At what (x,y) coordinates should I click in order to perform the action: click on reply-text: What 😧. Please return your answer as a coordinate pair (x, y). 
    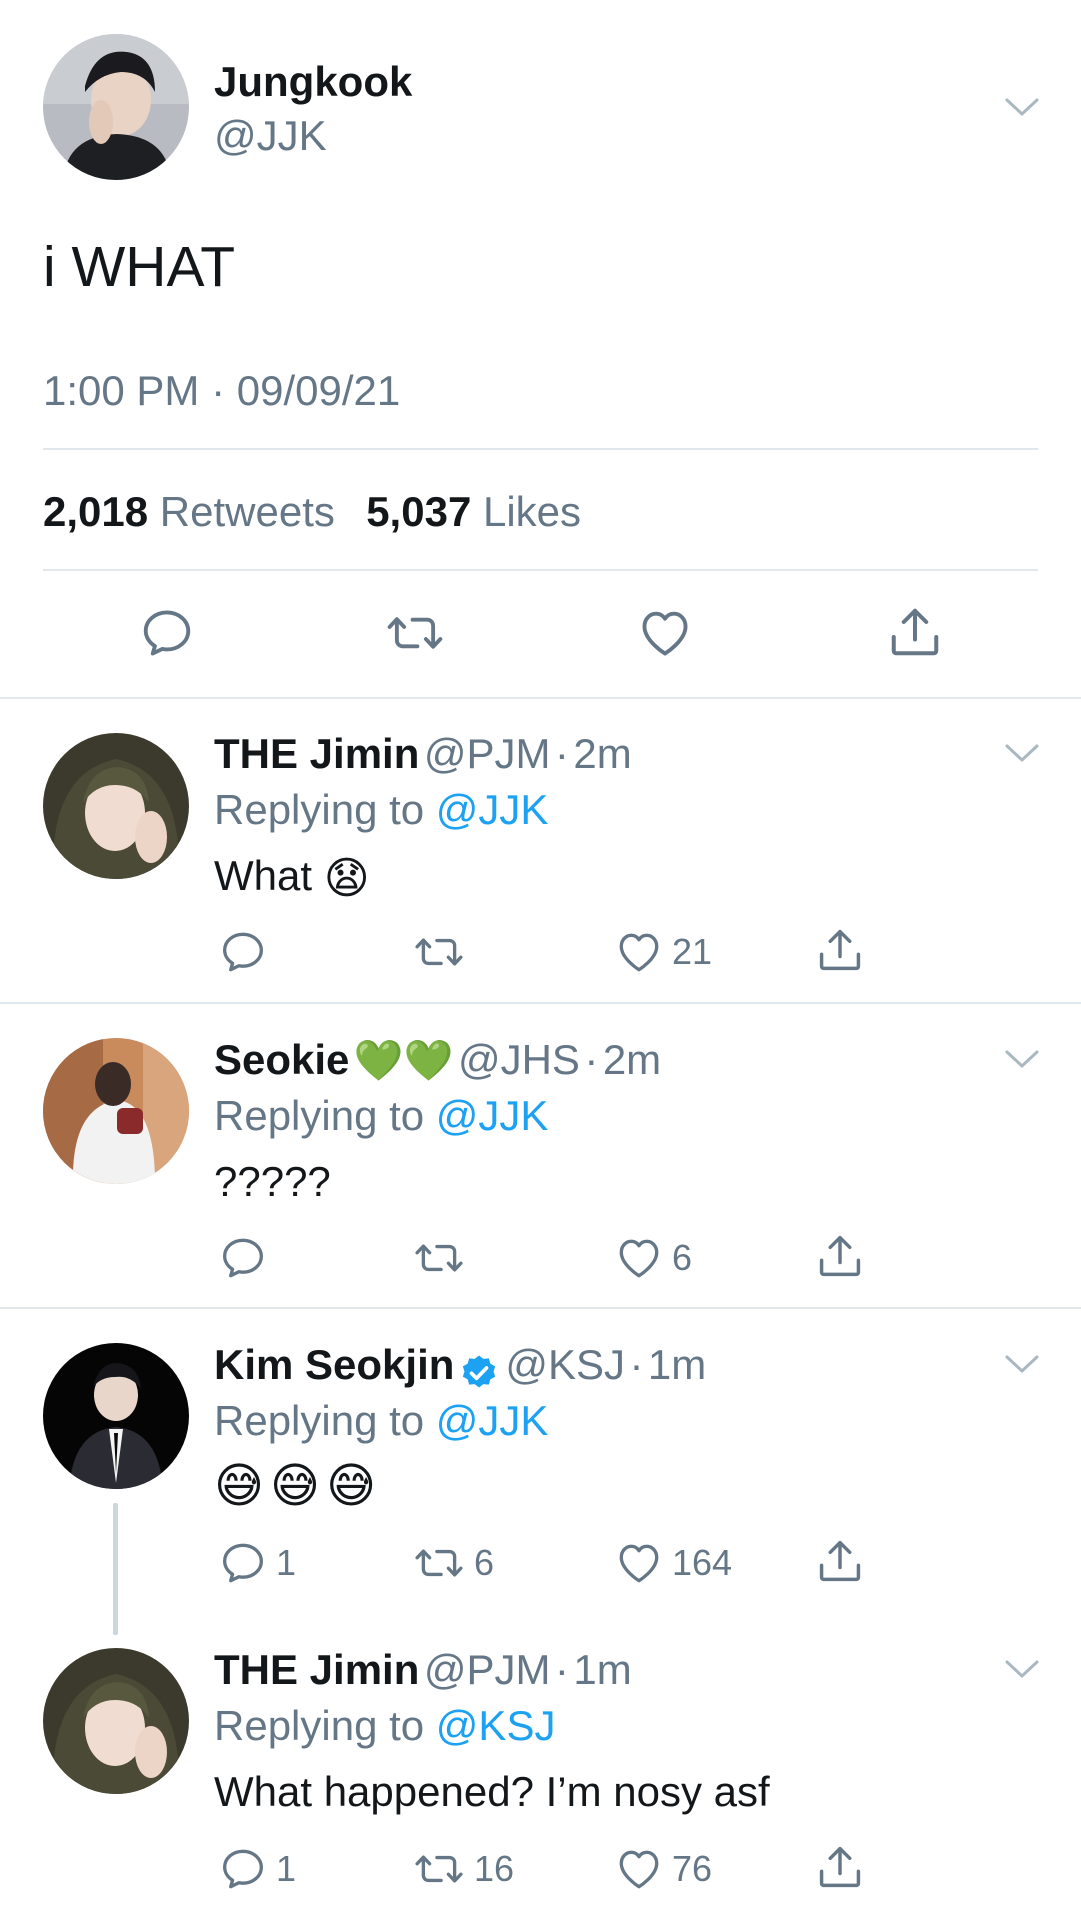
    Looking at the image, I should click on (292, 878).